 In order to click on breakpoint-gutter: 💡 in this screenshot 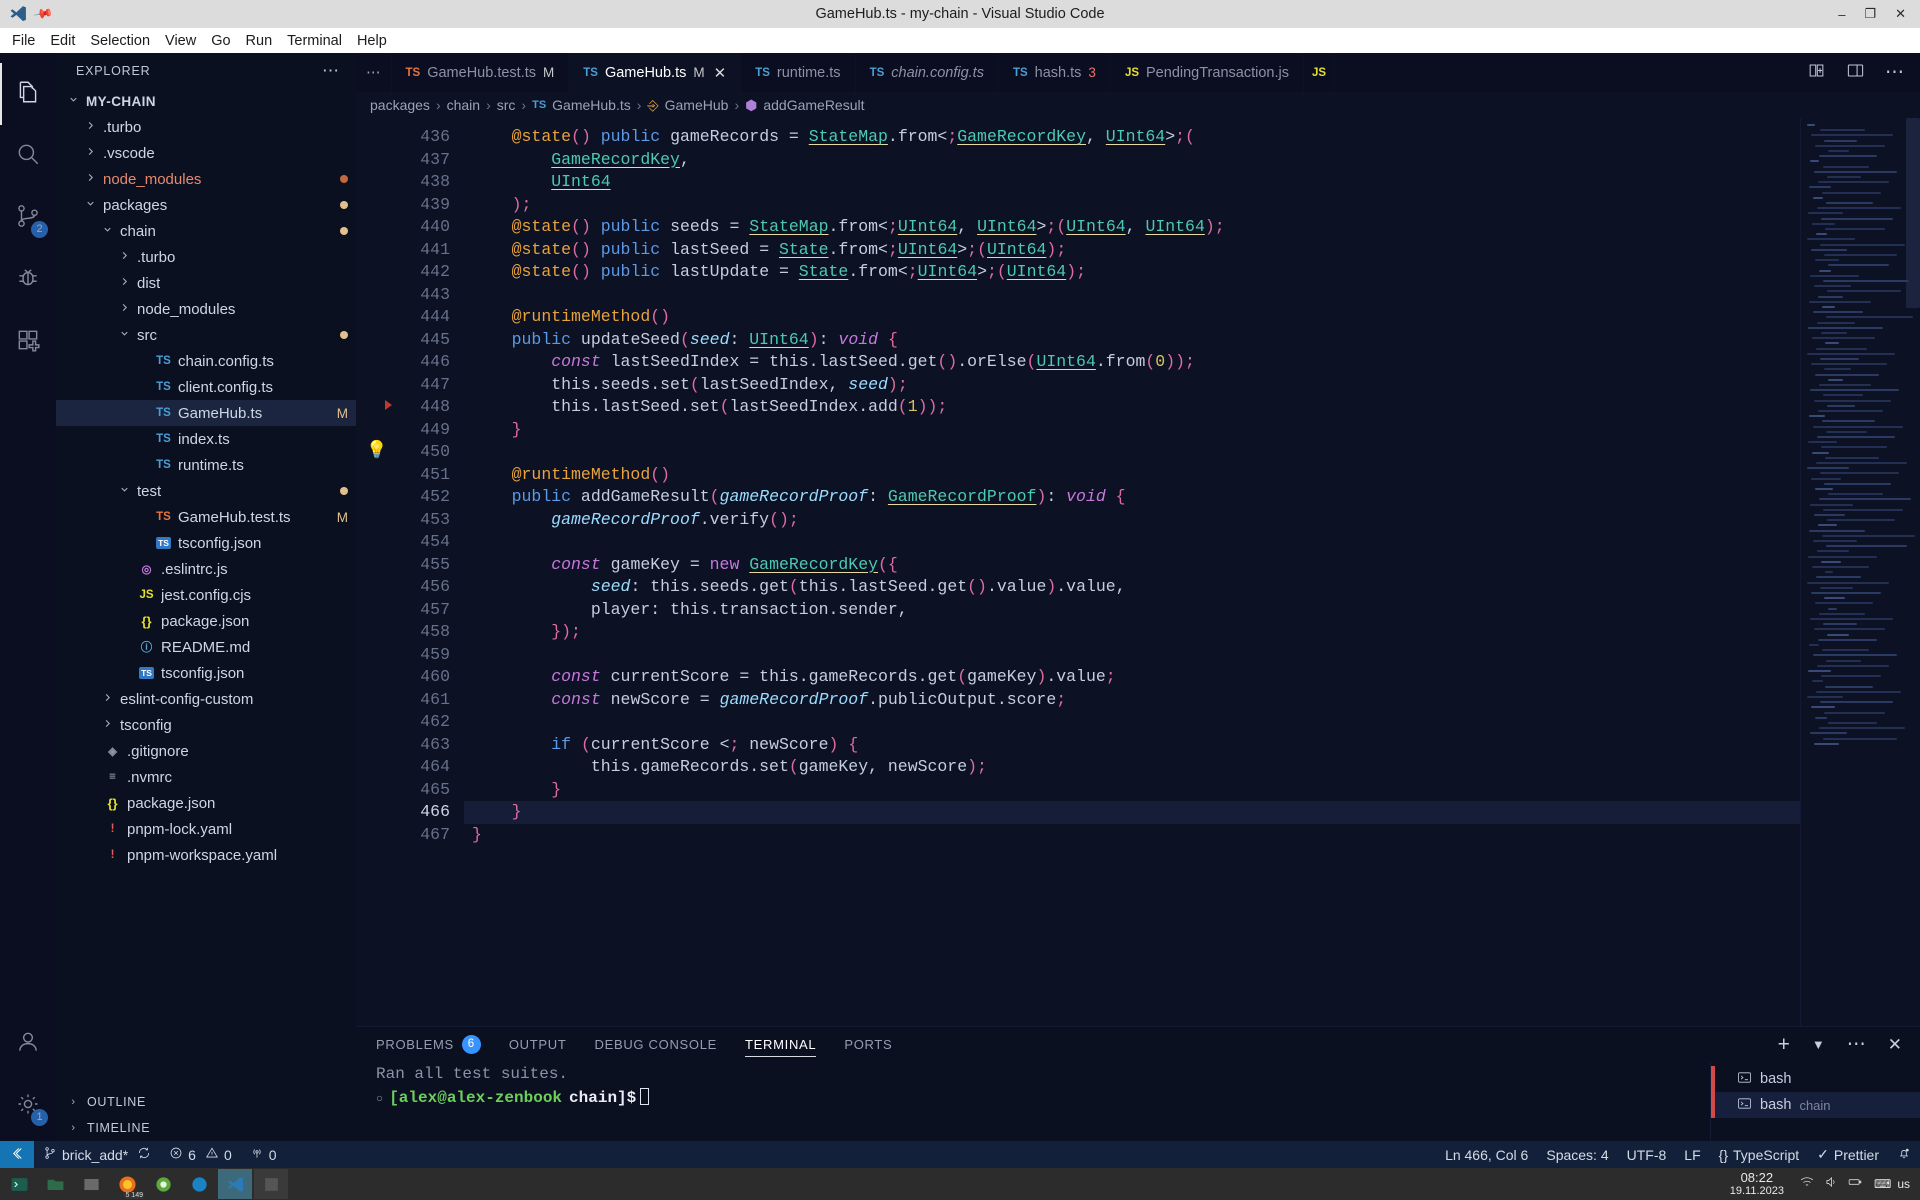, I will do `click(379, 572)`.